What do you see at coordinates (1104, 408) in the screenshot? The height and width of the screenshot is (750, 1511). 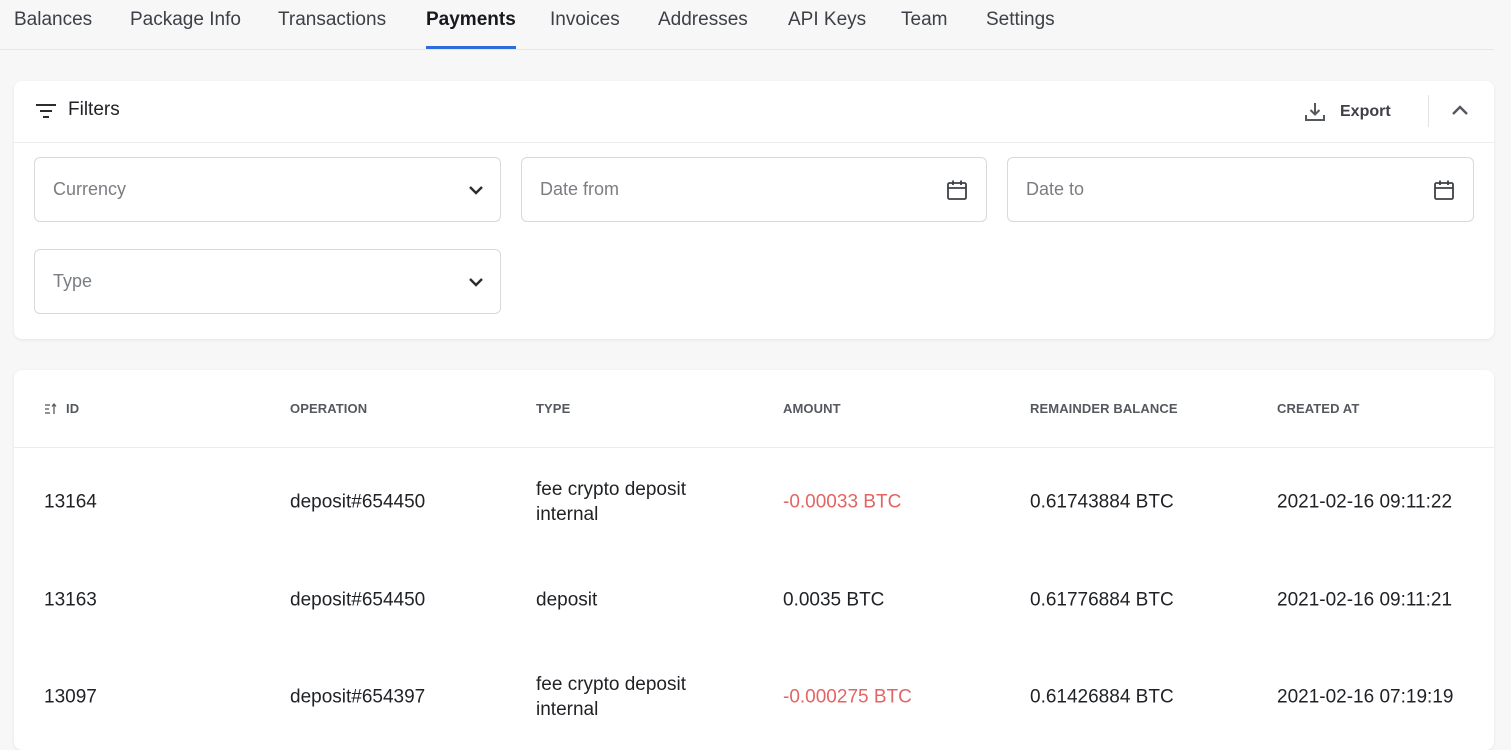 I see `column-header-remainder-balance: REMAINDER BALANCE` at bounding box center [1104, 408].